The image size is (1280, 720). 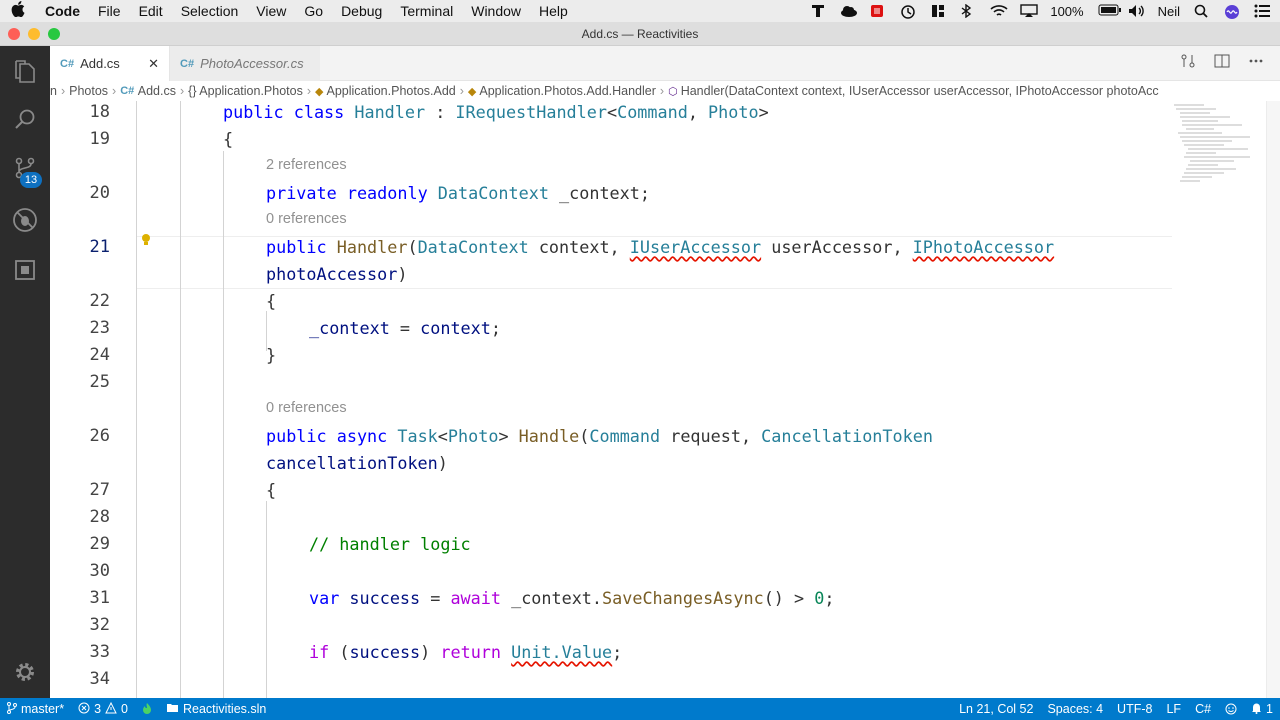 What do you see at coordinates (151, 11) in the screenshot?
I see `menu-edit: Edit` at bounding box center [151, 11].